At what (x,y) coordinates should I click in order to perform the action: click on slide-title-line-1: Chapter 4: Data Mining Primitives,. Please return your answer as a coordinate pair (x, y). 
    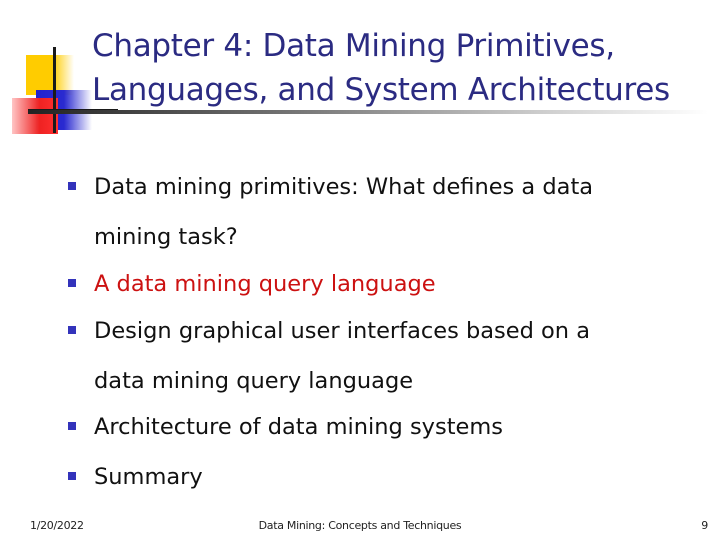
    Looking at the image, I should click on (353, 46).